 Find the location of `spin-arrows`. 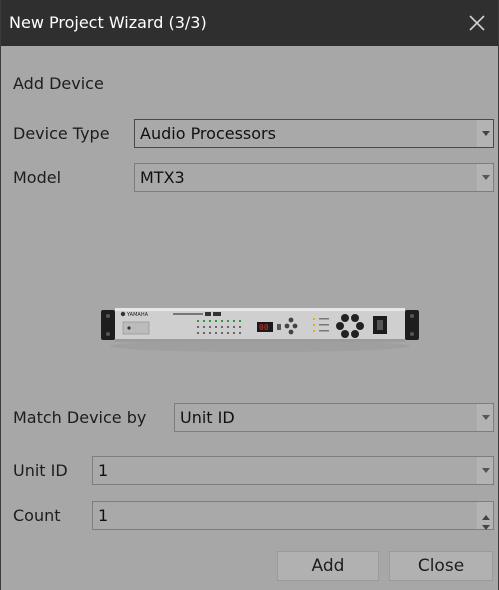

spin-arrows is located at coordinates (485, 516).